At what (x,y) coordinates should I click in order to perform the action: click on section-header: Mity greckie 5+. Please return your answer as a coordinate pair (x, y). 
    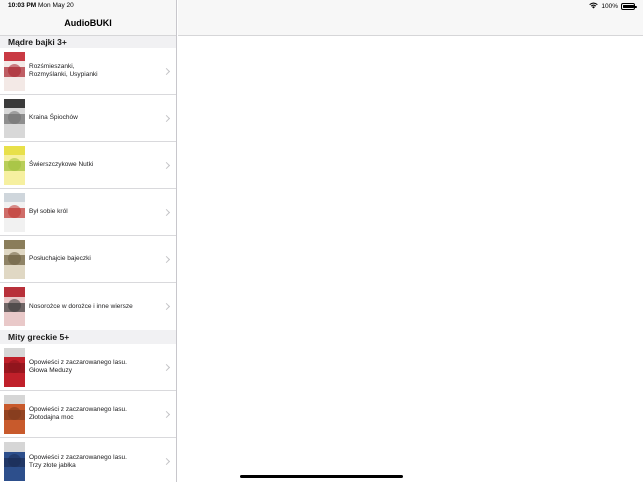
    Looking at the image, I should click on (88, 337).